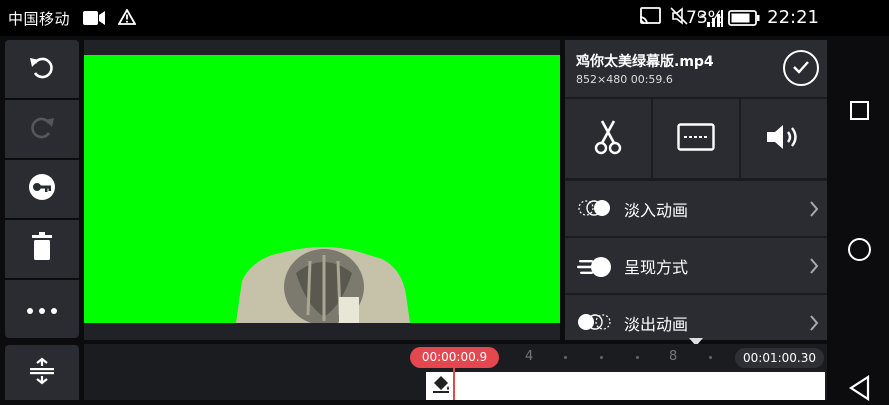  I want to click on cast-icon, so click(650, 18).